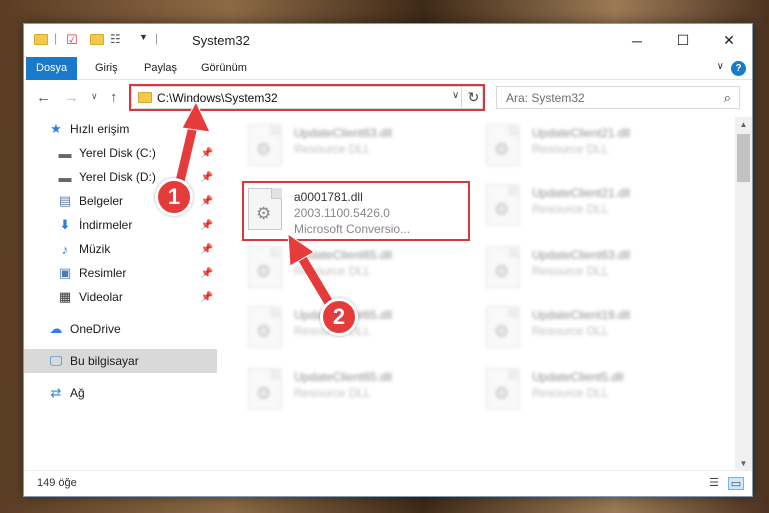  I want to click on callout-badge-1: 1, so click(174, 197).